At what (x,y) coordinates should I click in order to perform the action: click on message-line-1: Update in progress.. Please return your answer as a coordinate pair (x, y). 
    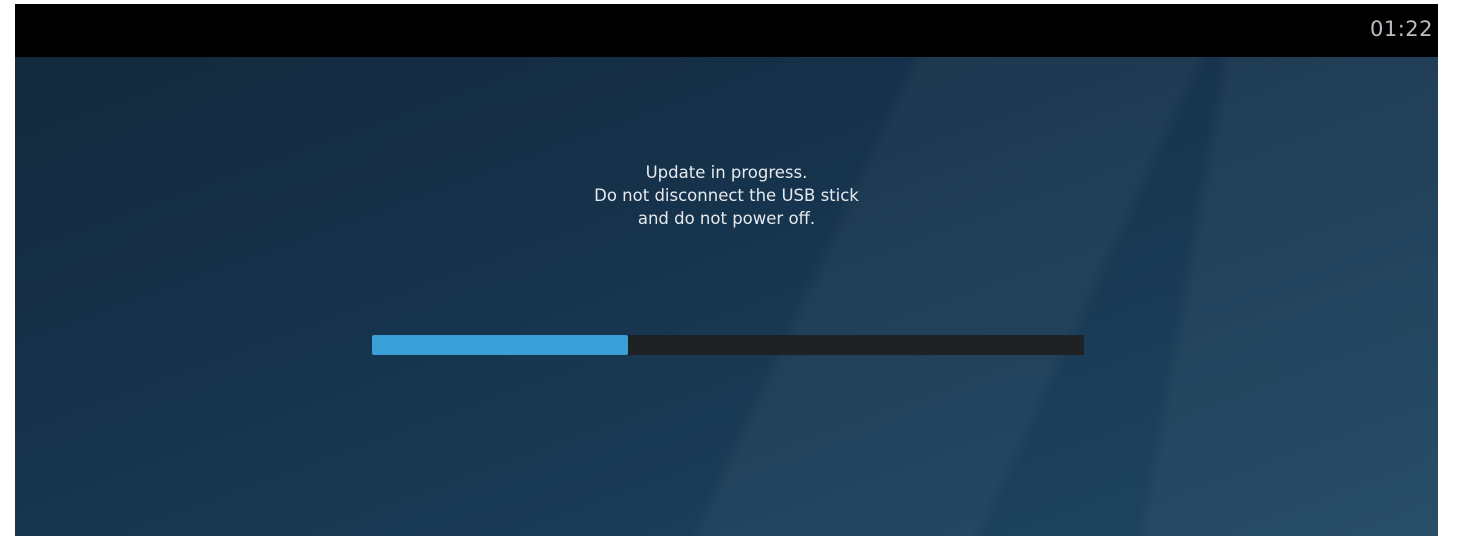
    Looking at the image, I should click on (726, 172).